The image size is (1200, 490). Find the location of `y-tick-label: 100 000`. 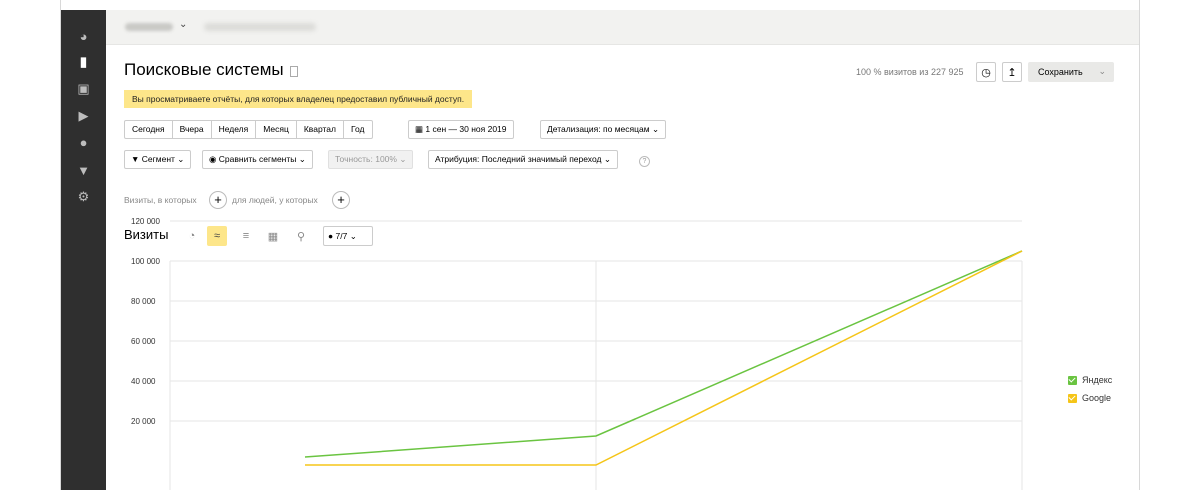

y-tick-label: 100 000 is located at coordinates (145, 261).